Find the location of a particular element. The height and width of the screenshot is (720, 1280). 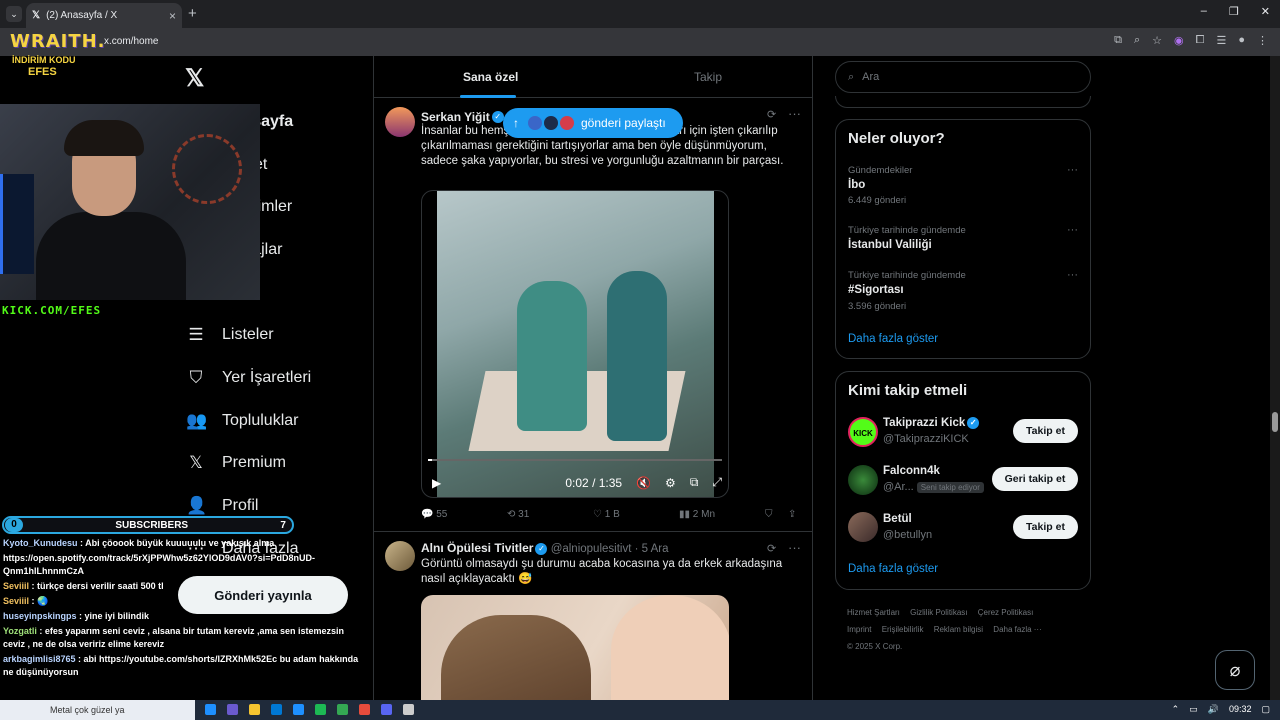

author-name: Serkan Yiğit is located at coordinates (455, 117).